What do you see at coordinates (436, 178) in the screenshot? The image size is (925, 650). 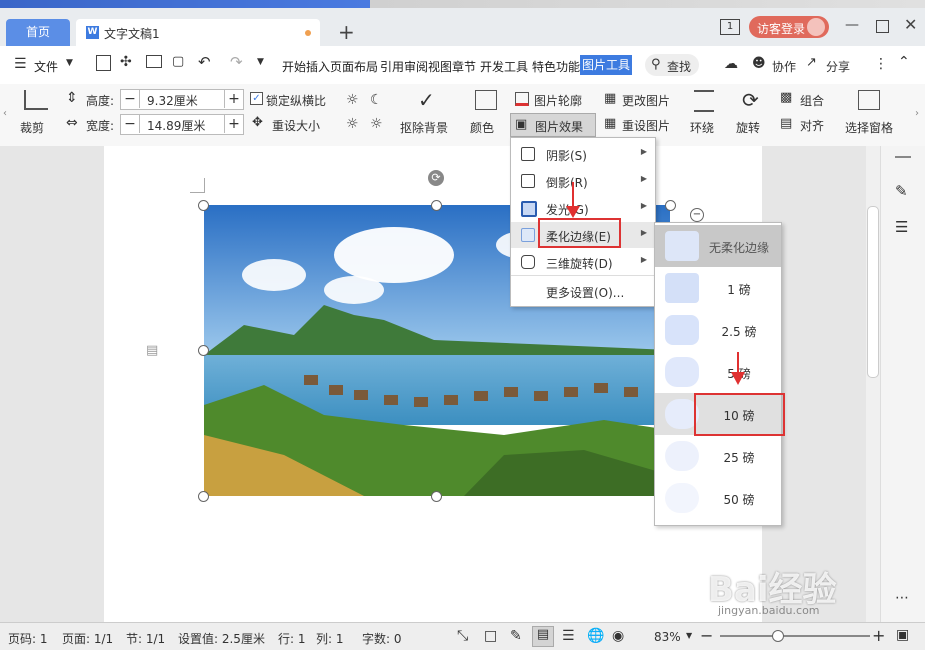 I see `rotate-handle-icon: ⟳` at bounding box center [436, 178].